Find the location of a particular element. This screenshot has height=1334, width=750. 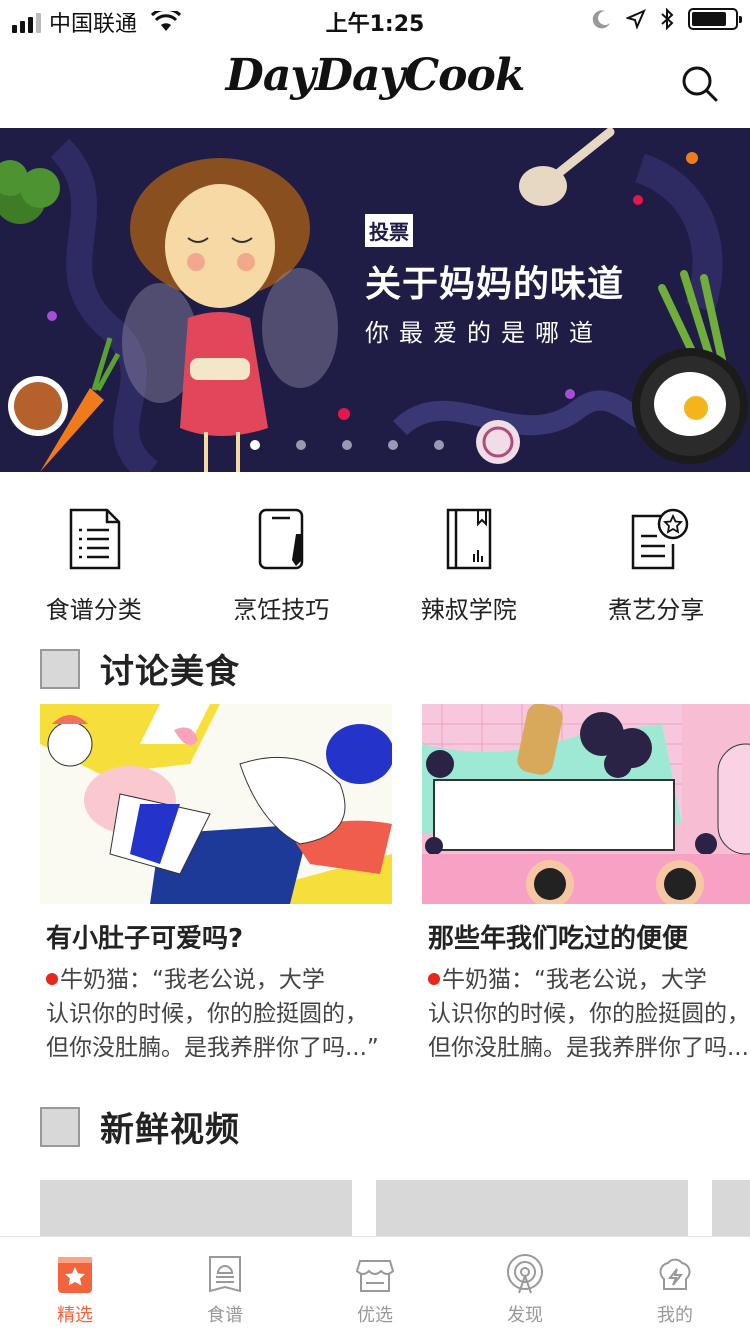

banner-subtitle: 你最爱的是哪道 is located at coordinates (484, 333).